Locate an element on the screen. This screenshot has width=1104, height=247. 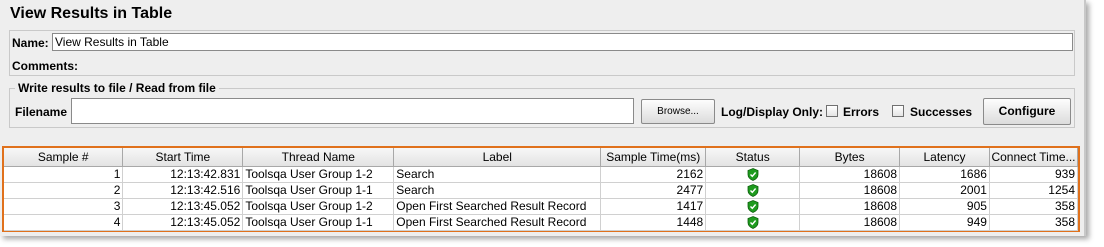
cell-connect-time: 1254 is located at coordinates (1034, 190).